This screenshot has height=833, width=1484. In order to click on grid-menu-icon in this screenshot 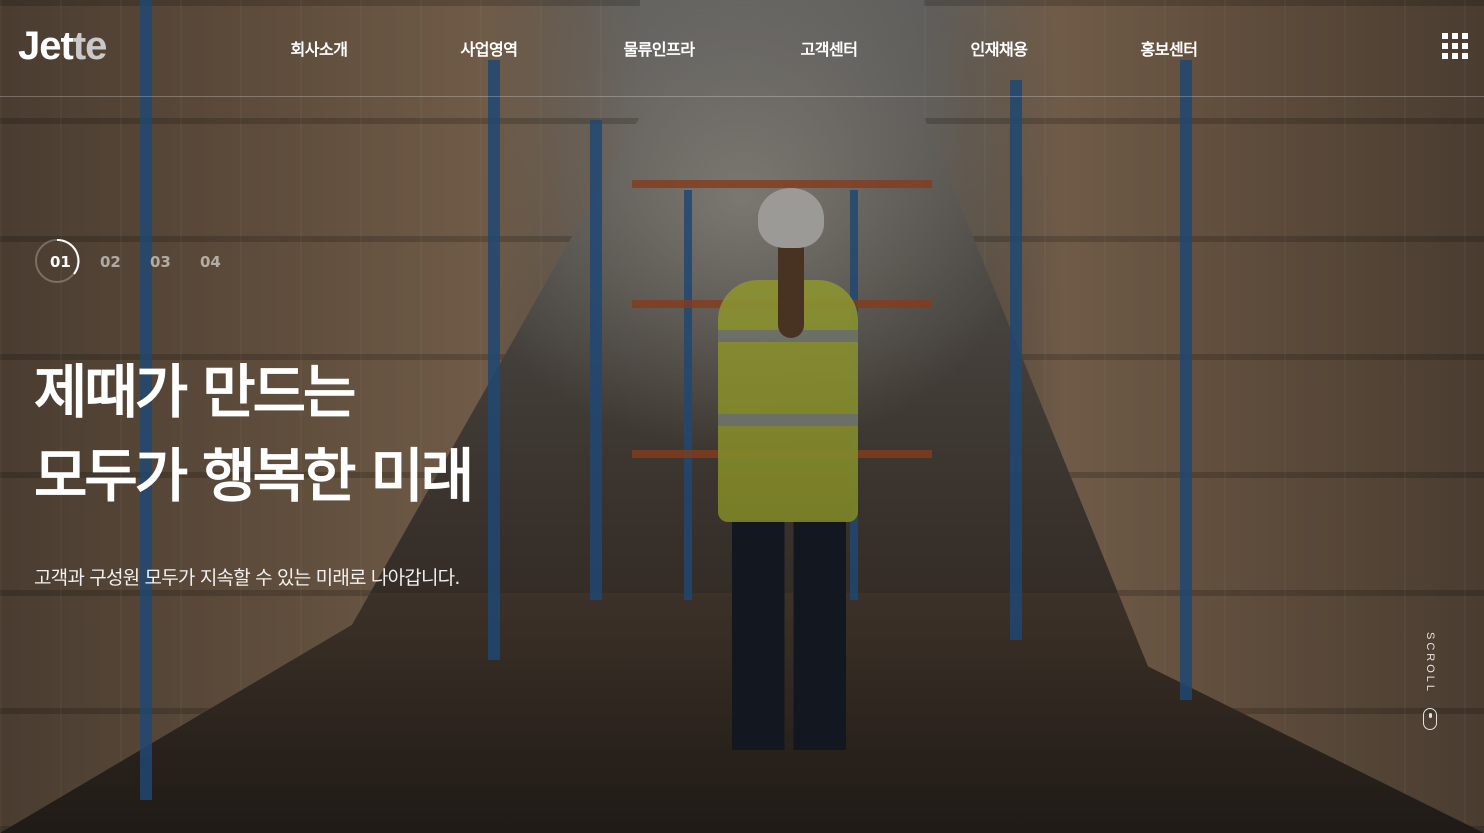, I will do `click(1456, 47)`.